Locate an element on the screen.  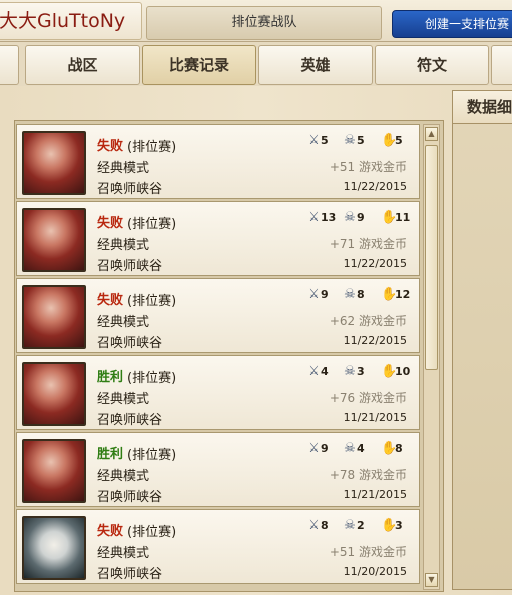
assists-stat: ✋12 is located at coordinates (395, 294).